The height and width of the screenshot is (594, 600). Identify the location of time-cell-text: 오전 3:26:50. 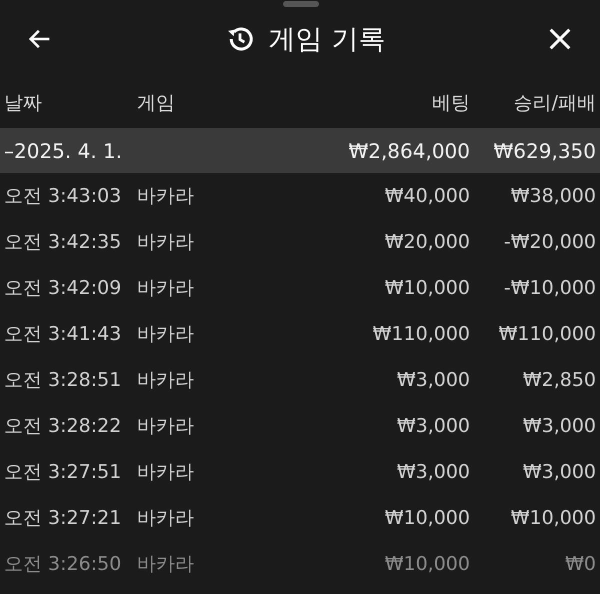
(63, 564).